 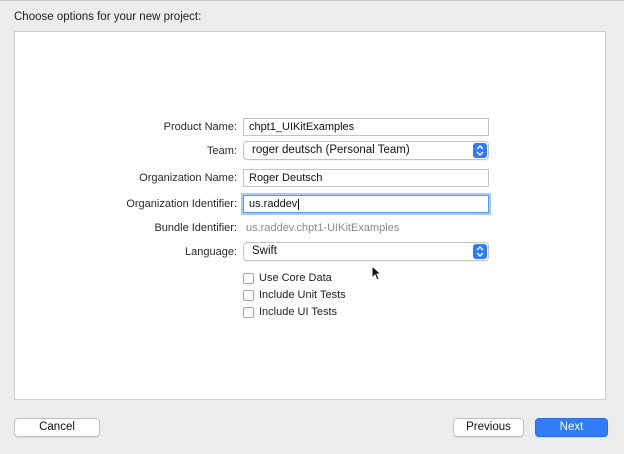 What do you see at coordinates (295, 278) in the screenshot?
I see `use-core-data-label: Use Core Data` at bounding box center [295, 278].